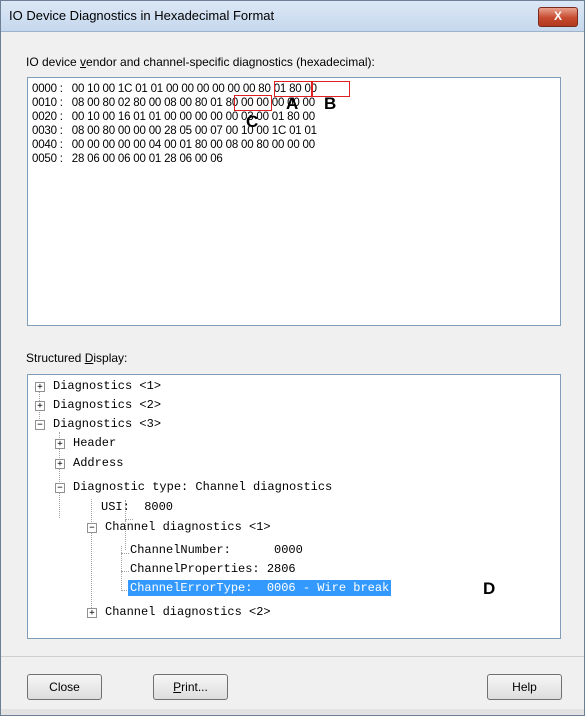 This screenshot has width=585, height=716. What do you see at coordinates (98, 463) in the screenshot?
I see `tree-node-address: Address` at bounding box center [98, 463].